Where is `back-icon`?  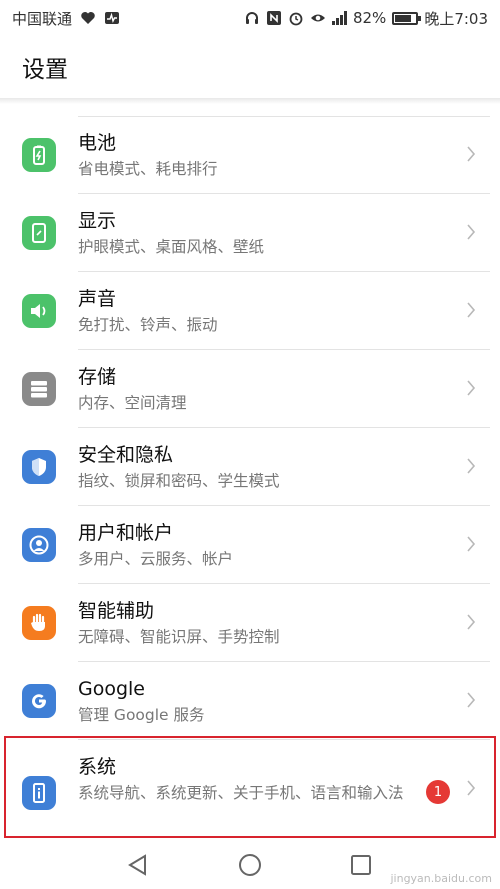 back-icon is located at coordinates (138, 865).